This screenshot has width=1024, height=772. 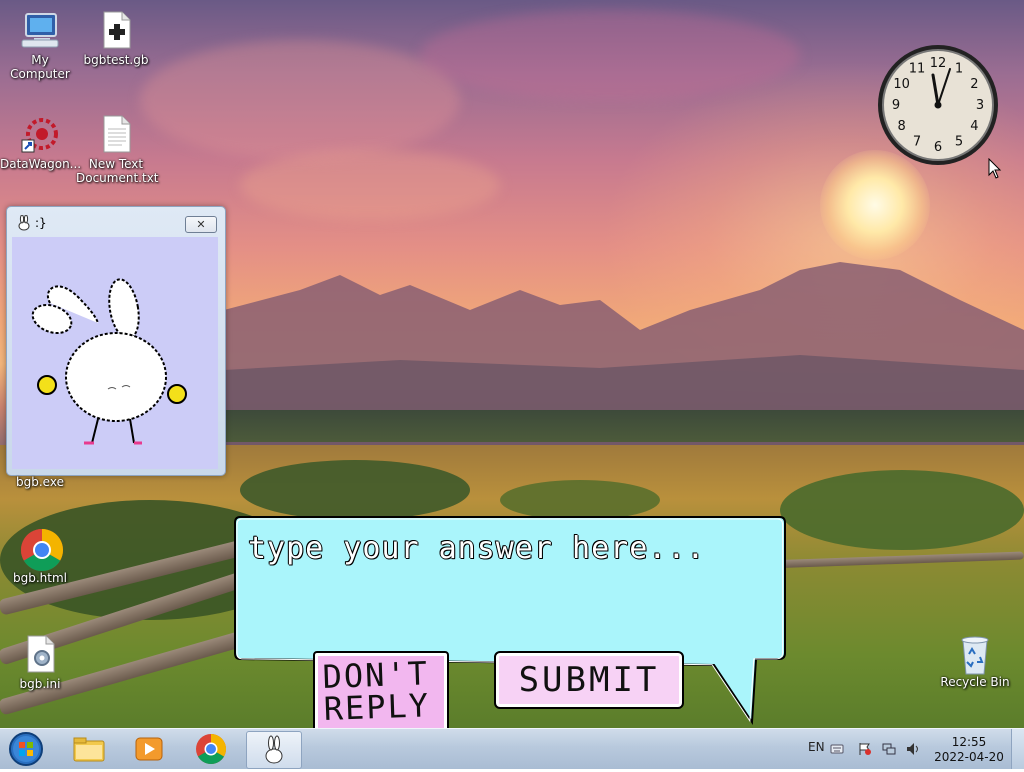 What do you see at coordinates (901, 126) in the screenshot?
I see `clock-number: 8` at bounding box center [901, 126].